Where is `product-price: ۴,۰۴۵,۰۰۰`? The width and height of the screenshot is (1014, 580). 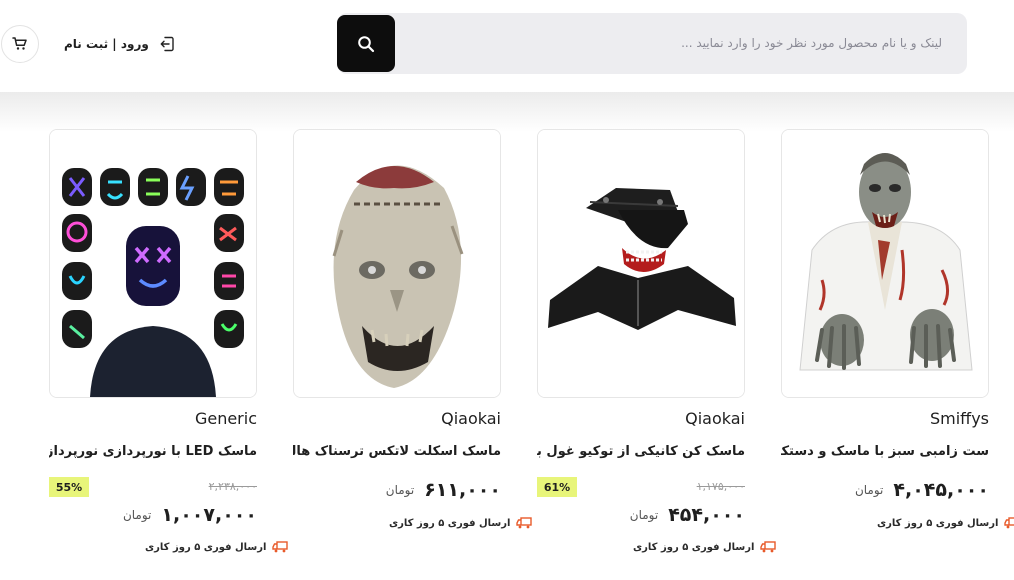 product-price: ۴,۰۴۵,۰۰۰ is located at coordinates (941, 490).